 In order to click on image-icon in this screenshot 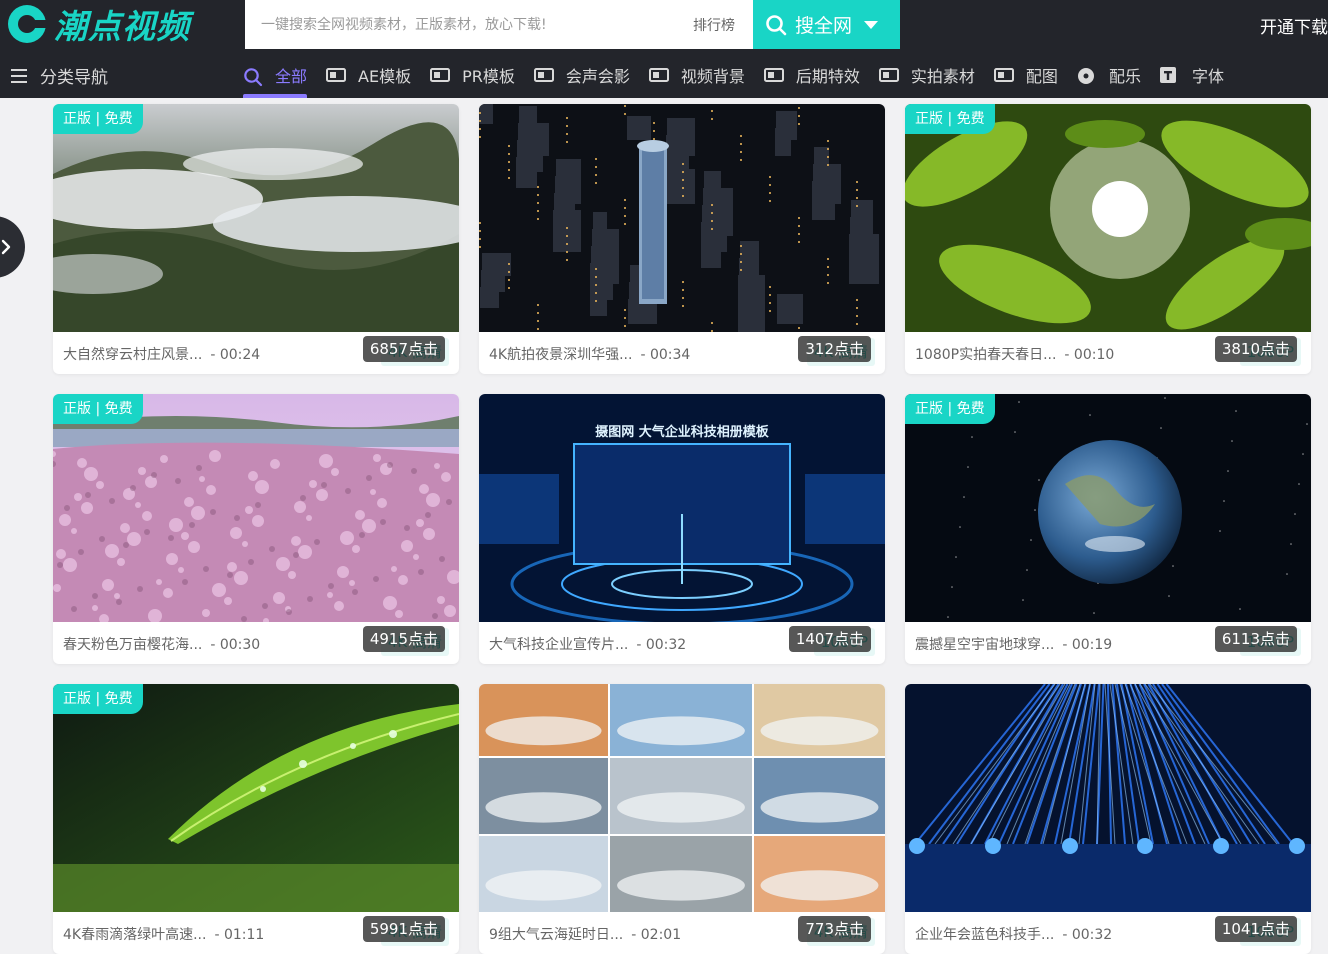, I will do `click(1003, 75)`.